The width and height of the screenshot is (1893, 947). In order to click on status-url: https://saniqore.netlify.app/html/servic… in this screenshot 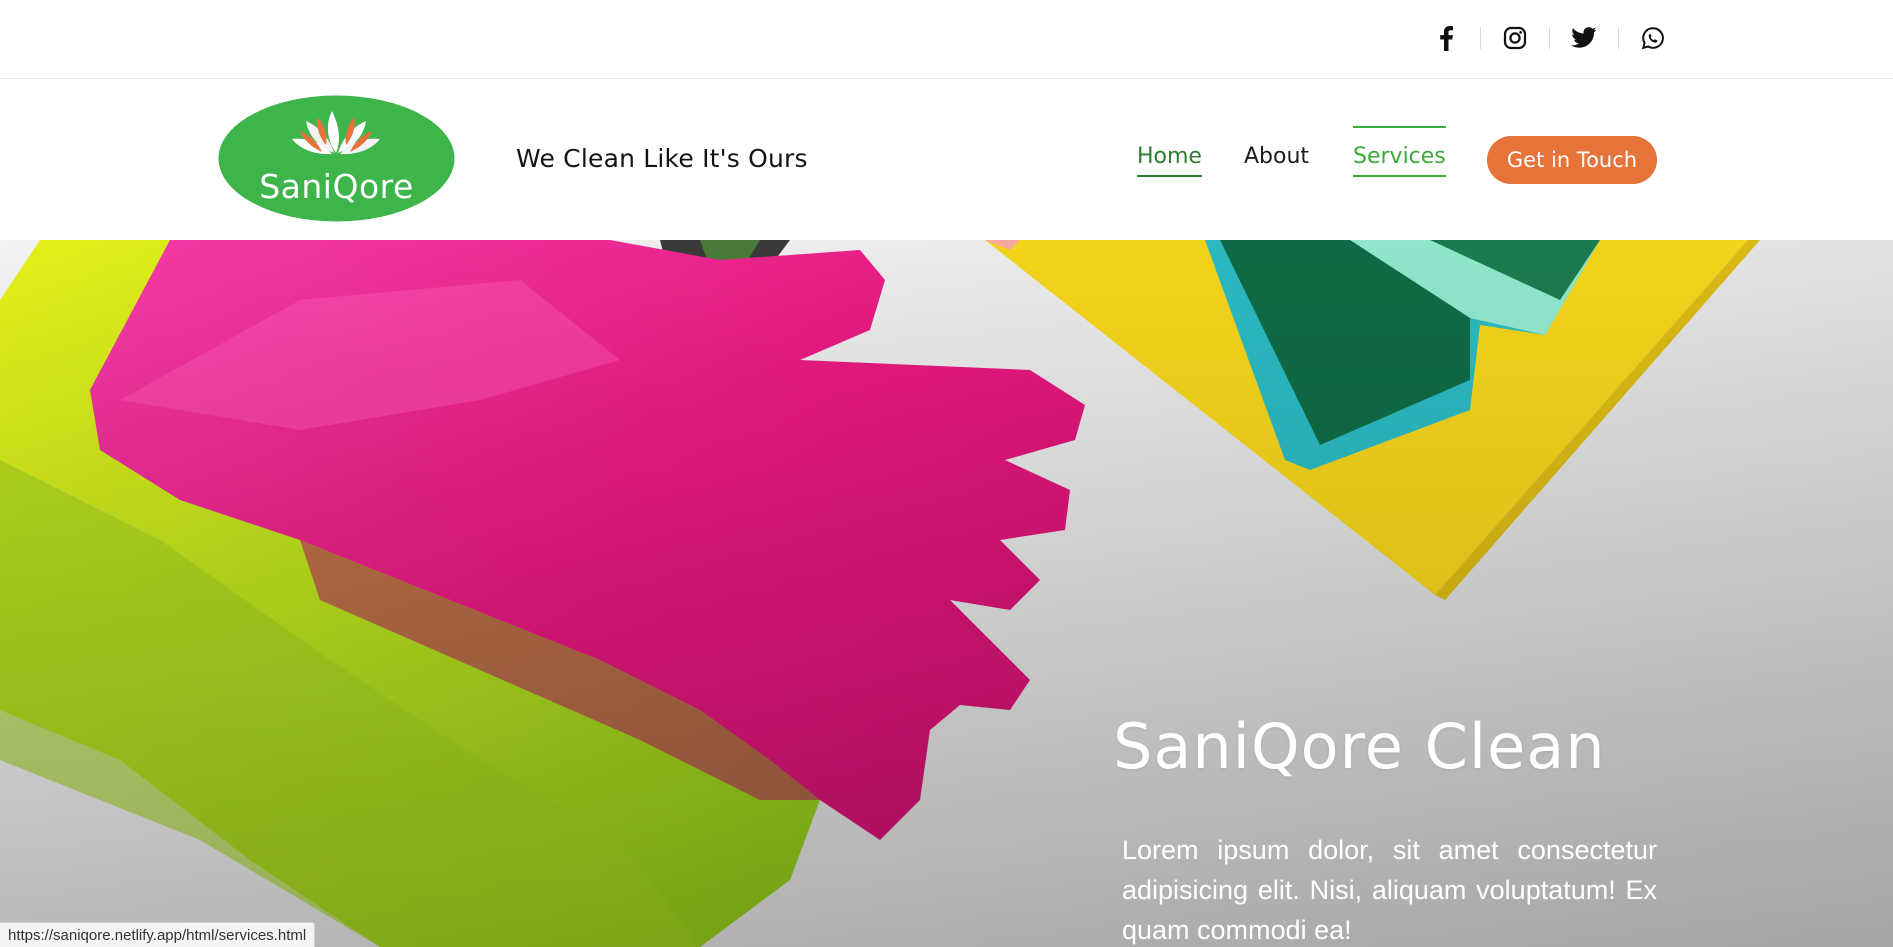, I will do `click(157, 935)`.